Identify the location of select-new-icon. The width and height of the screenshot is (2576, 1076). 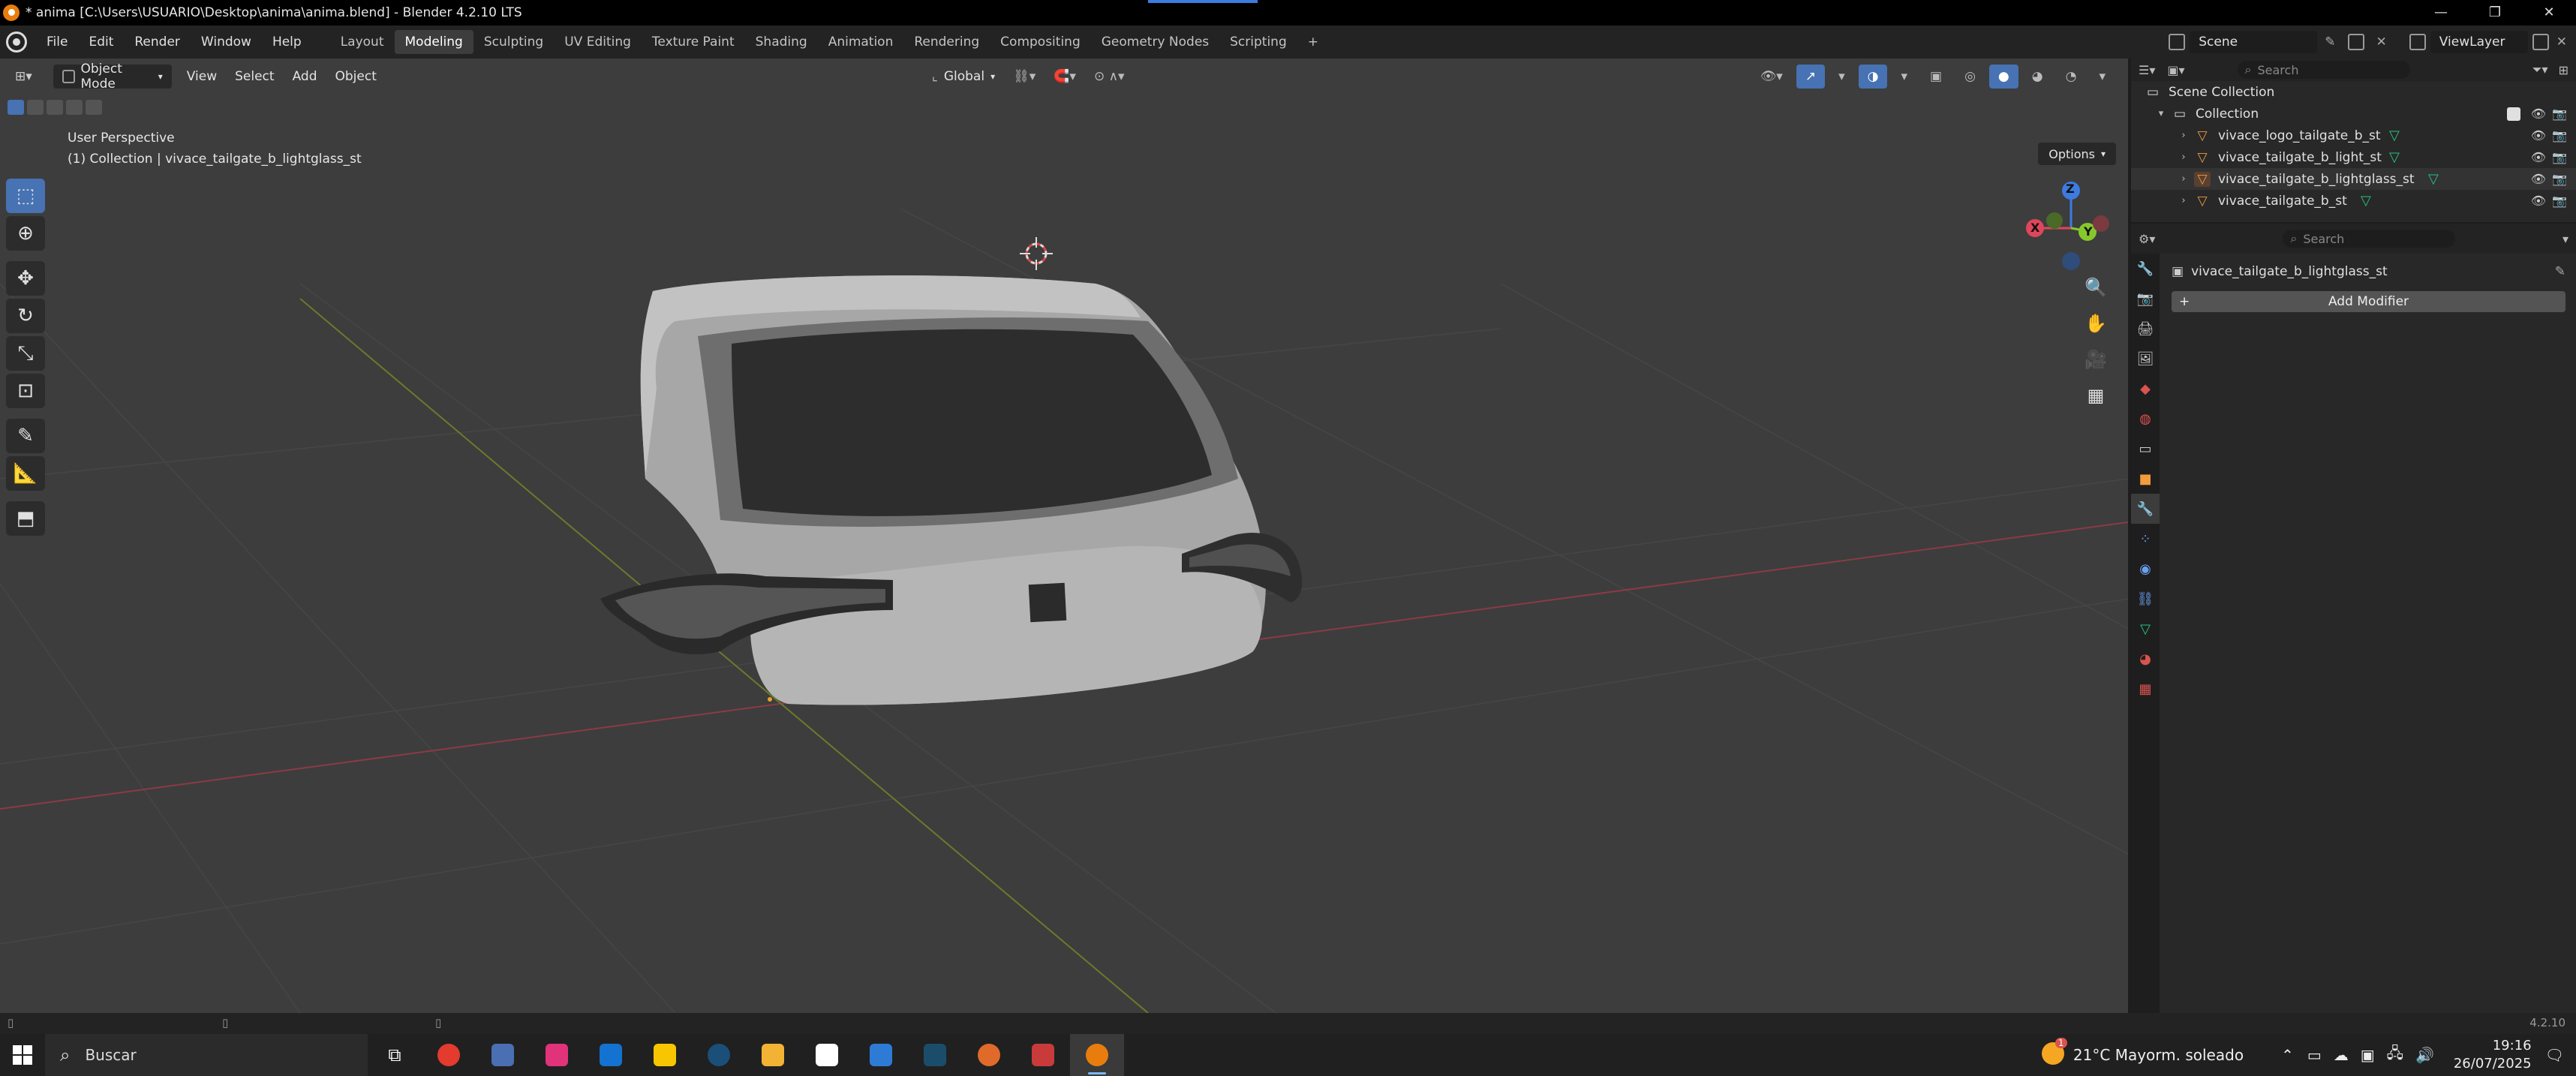
(16, 107).